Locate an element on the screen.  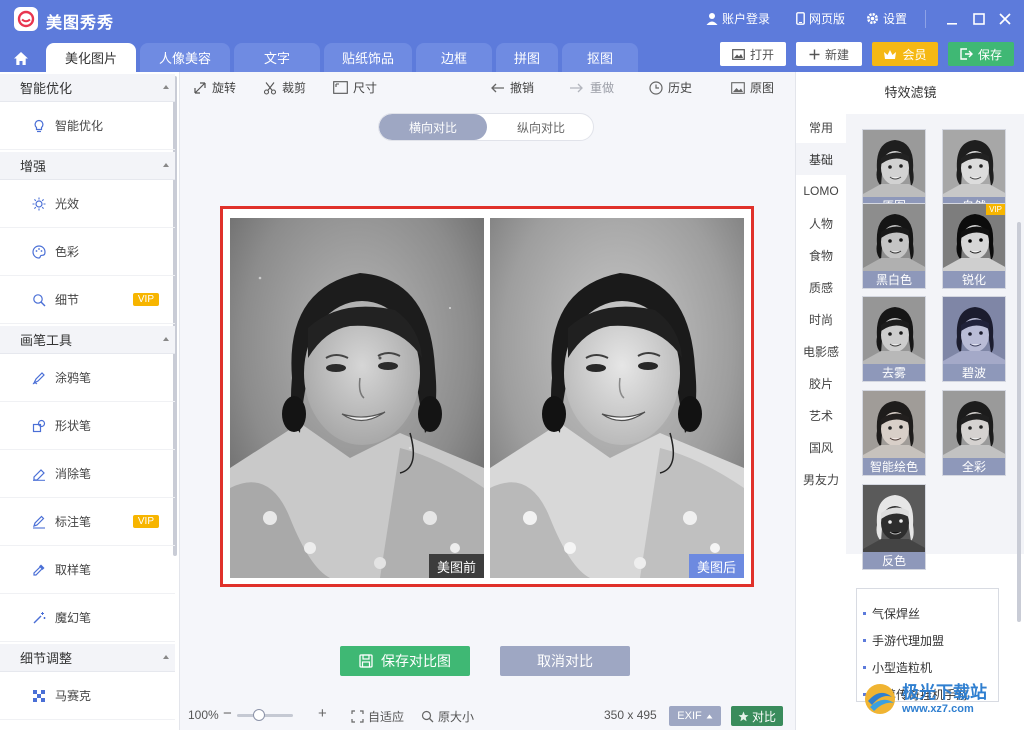
fit-screen-icon is located at coordinates (357, 716).